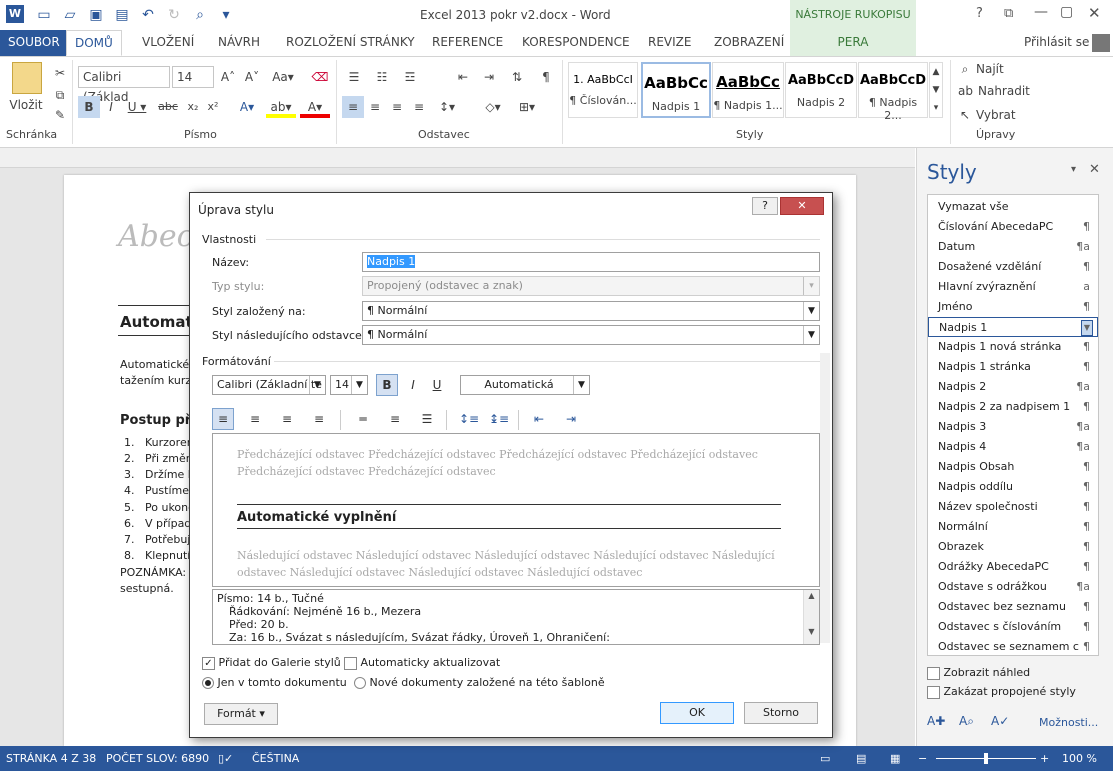 The width and height of the screenshot is (1113, 771). Describe the element at coordinates (1013, 647) in the screenshot. I see `style-list-item: Odstavec se seznamem c ¶` at that location.